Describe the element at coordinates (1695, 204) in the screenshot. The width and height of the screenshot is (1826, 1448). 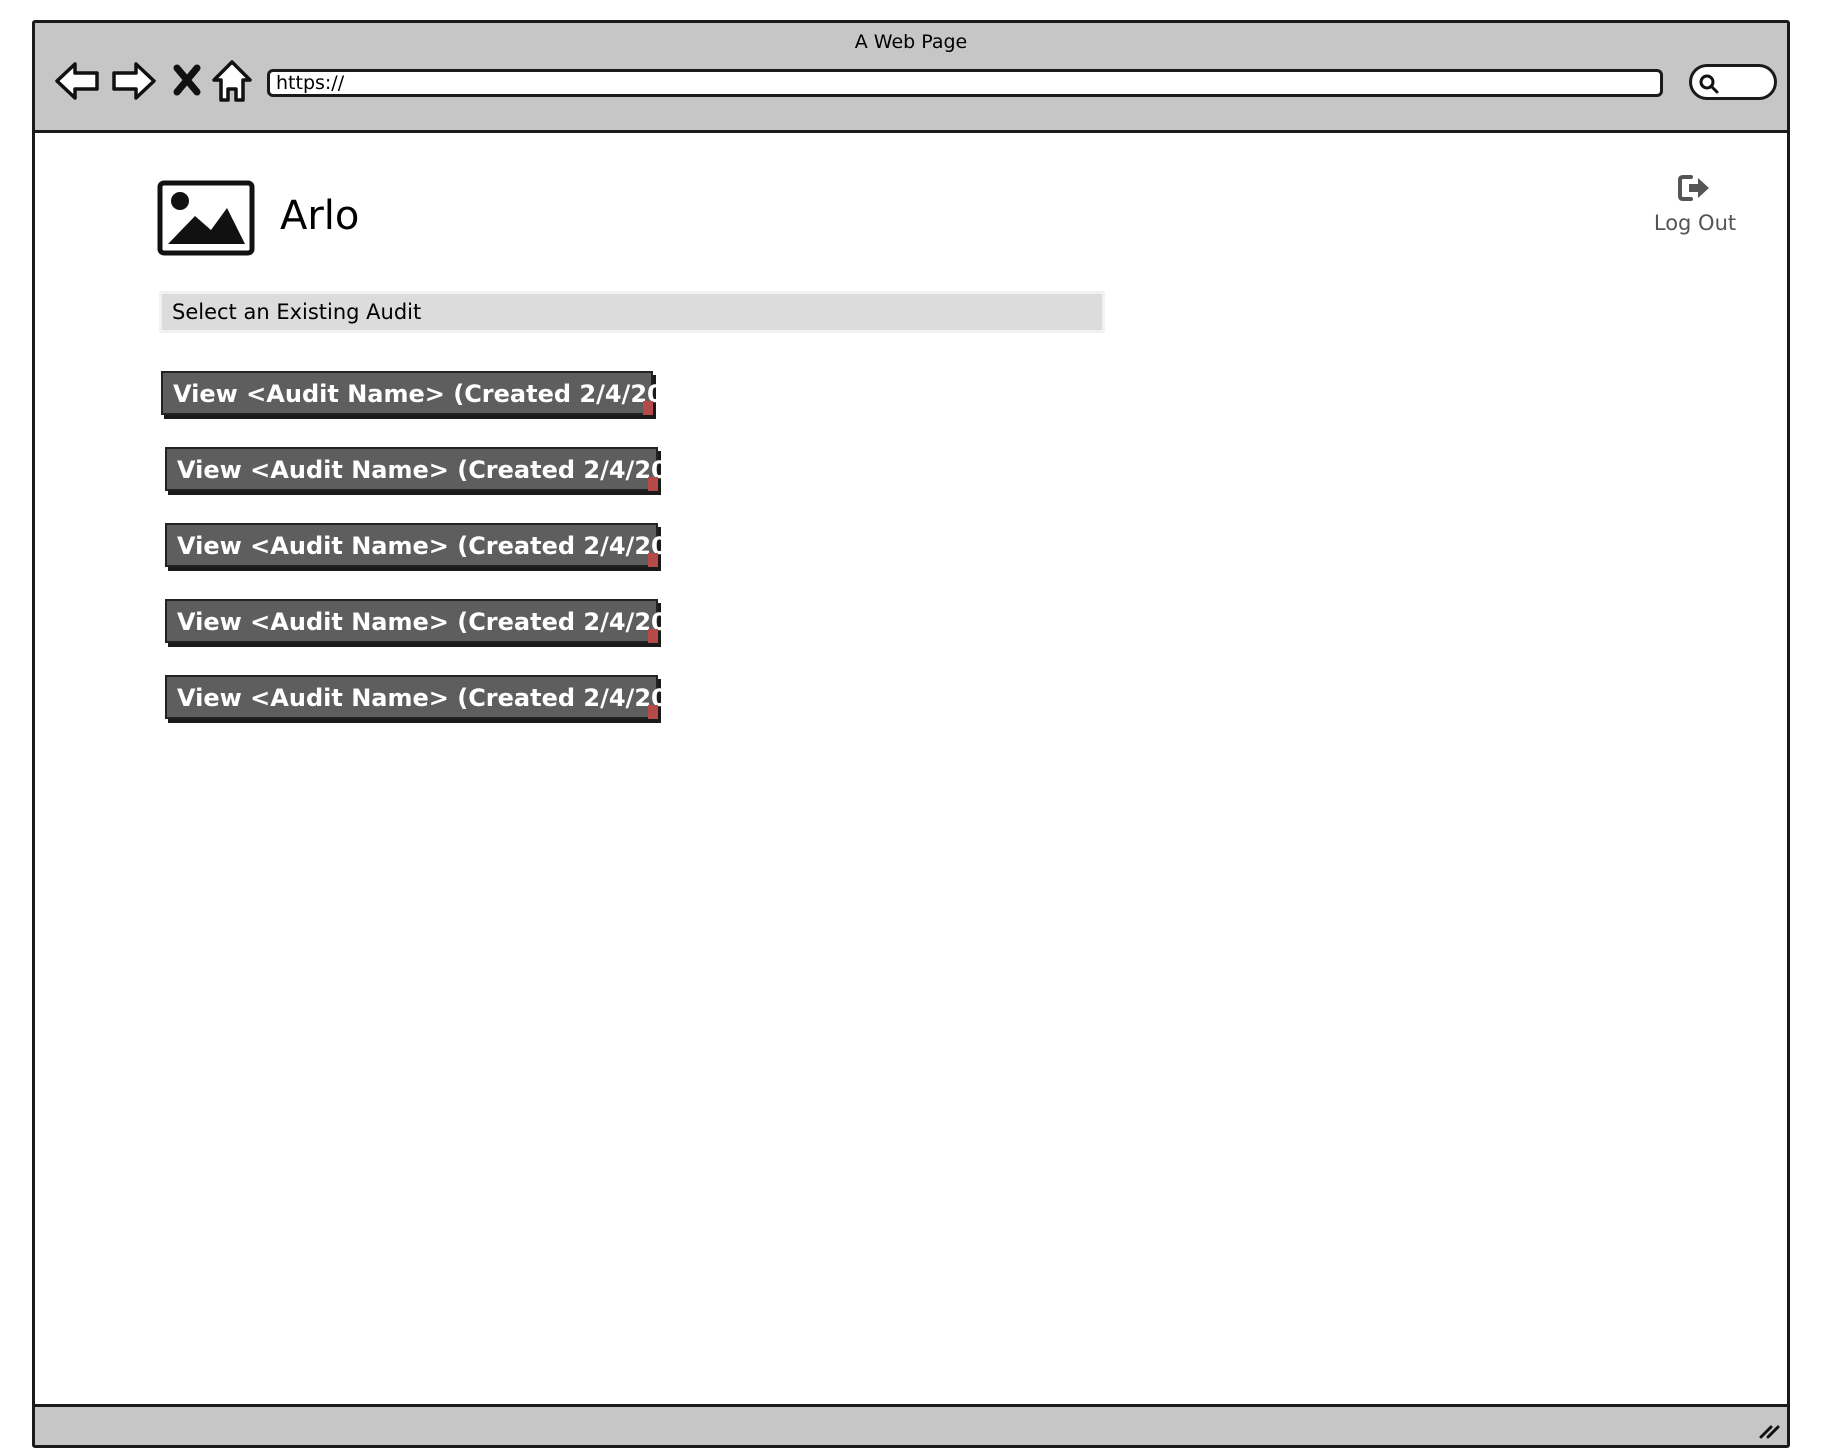
I see `logout-button: Log Out` at that location.